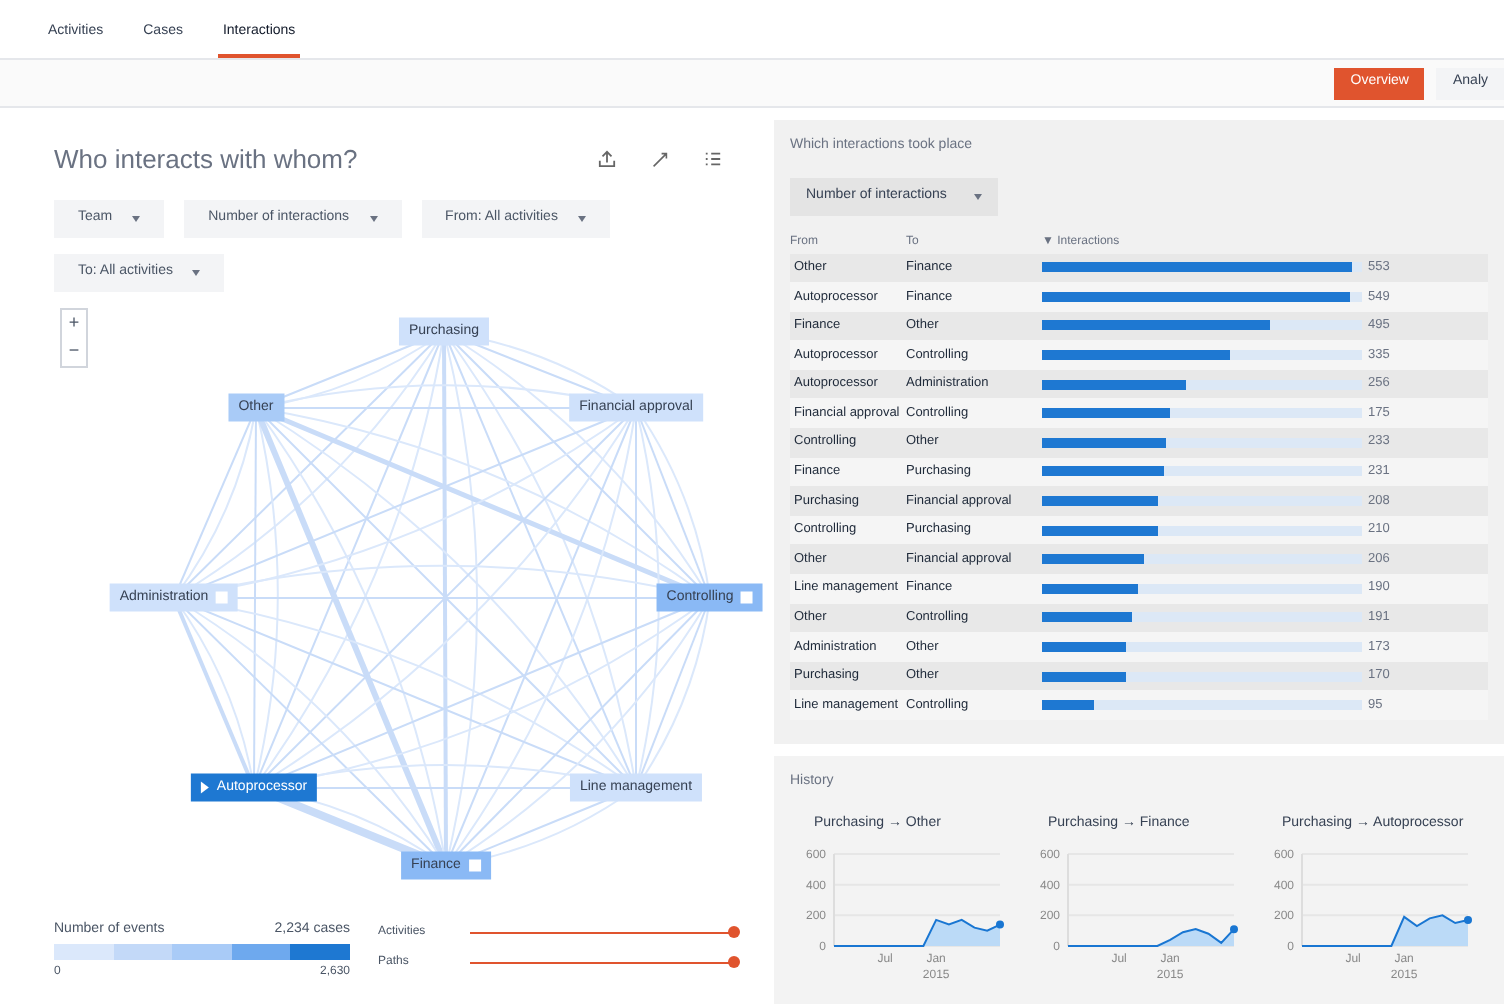 The width and height of the screenshot is (1504, 1004). What do you see at coordinates (607, 159) in the screenshot?
I see `share-icon` at bounding box center [607, 159].